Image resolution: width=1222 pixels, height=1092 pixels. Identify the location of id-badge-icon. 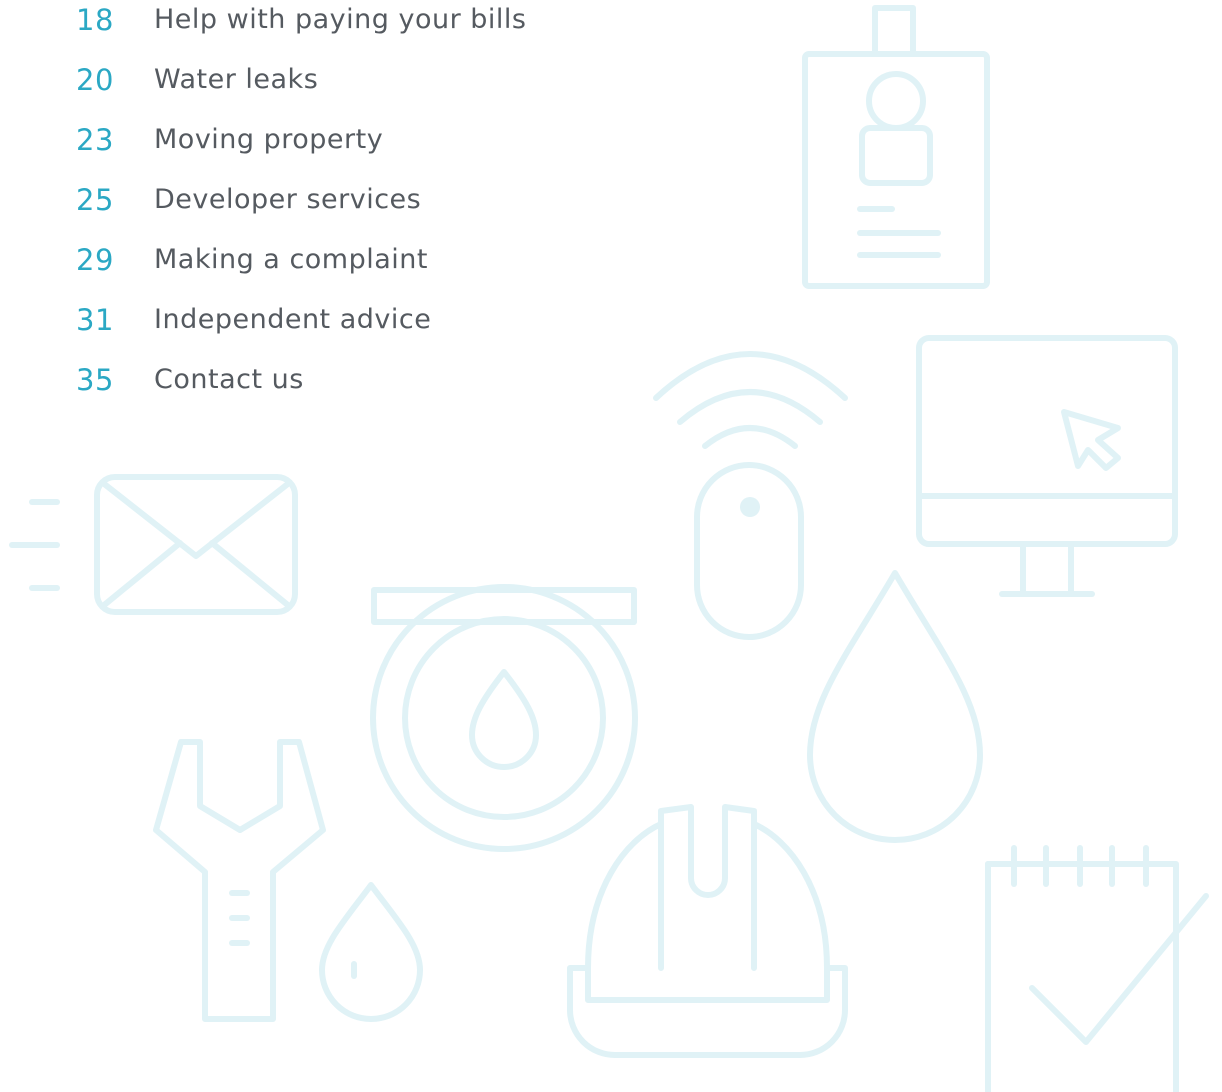
(896, 147).